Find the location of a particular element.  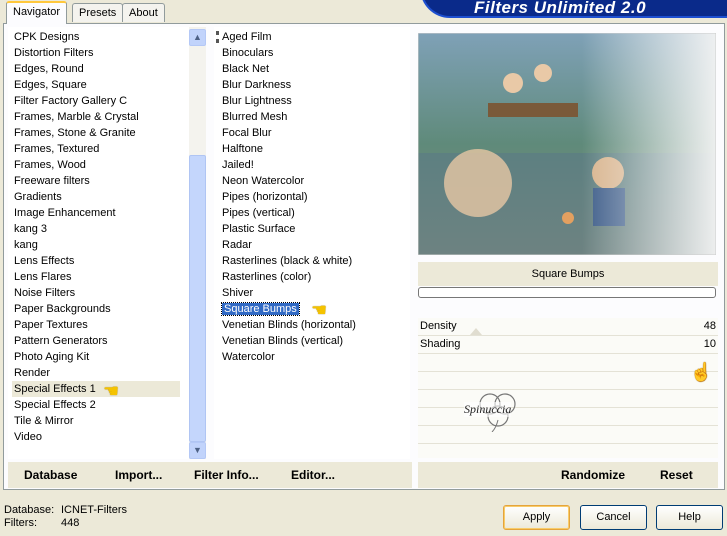

randomize-button: Randomize is located at coordinates (593, 475).